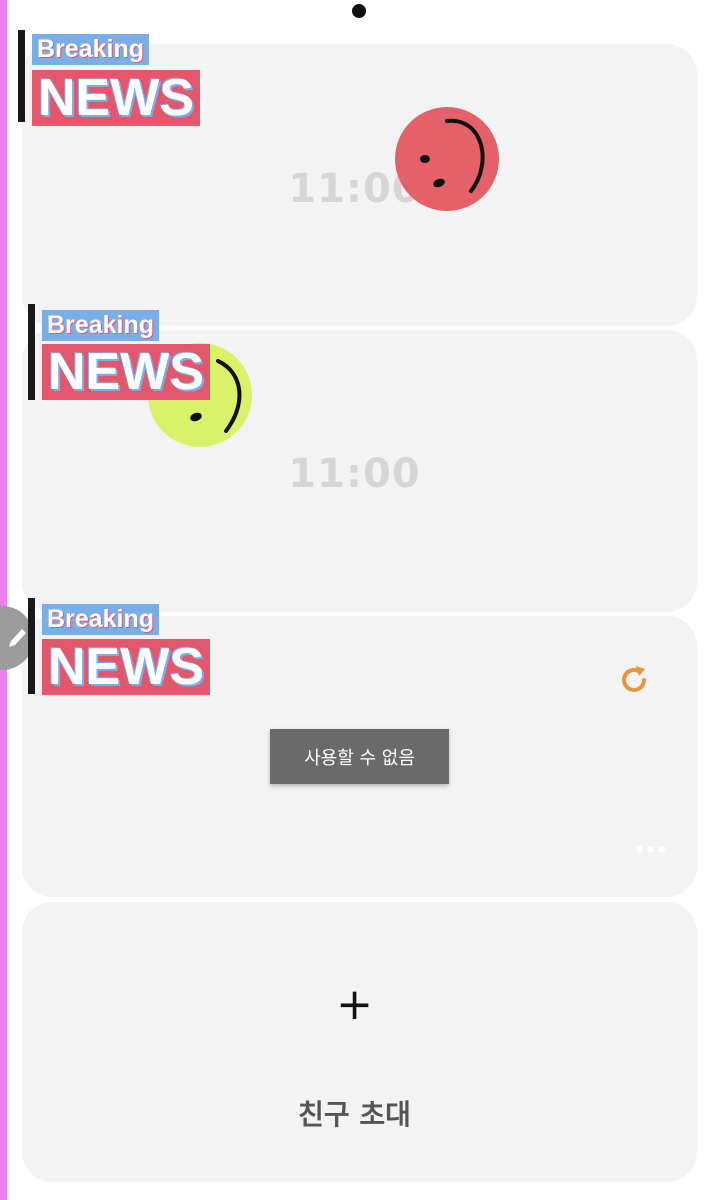  Describe the element at coordinates (650, 849) in the screenshot. I see `more-horizontal-icon` at that location.